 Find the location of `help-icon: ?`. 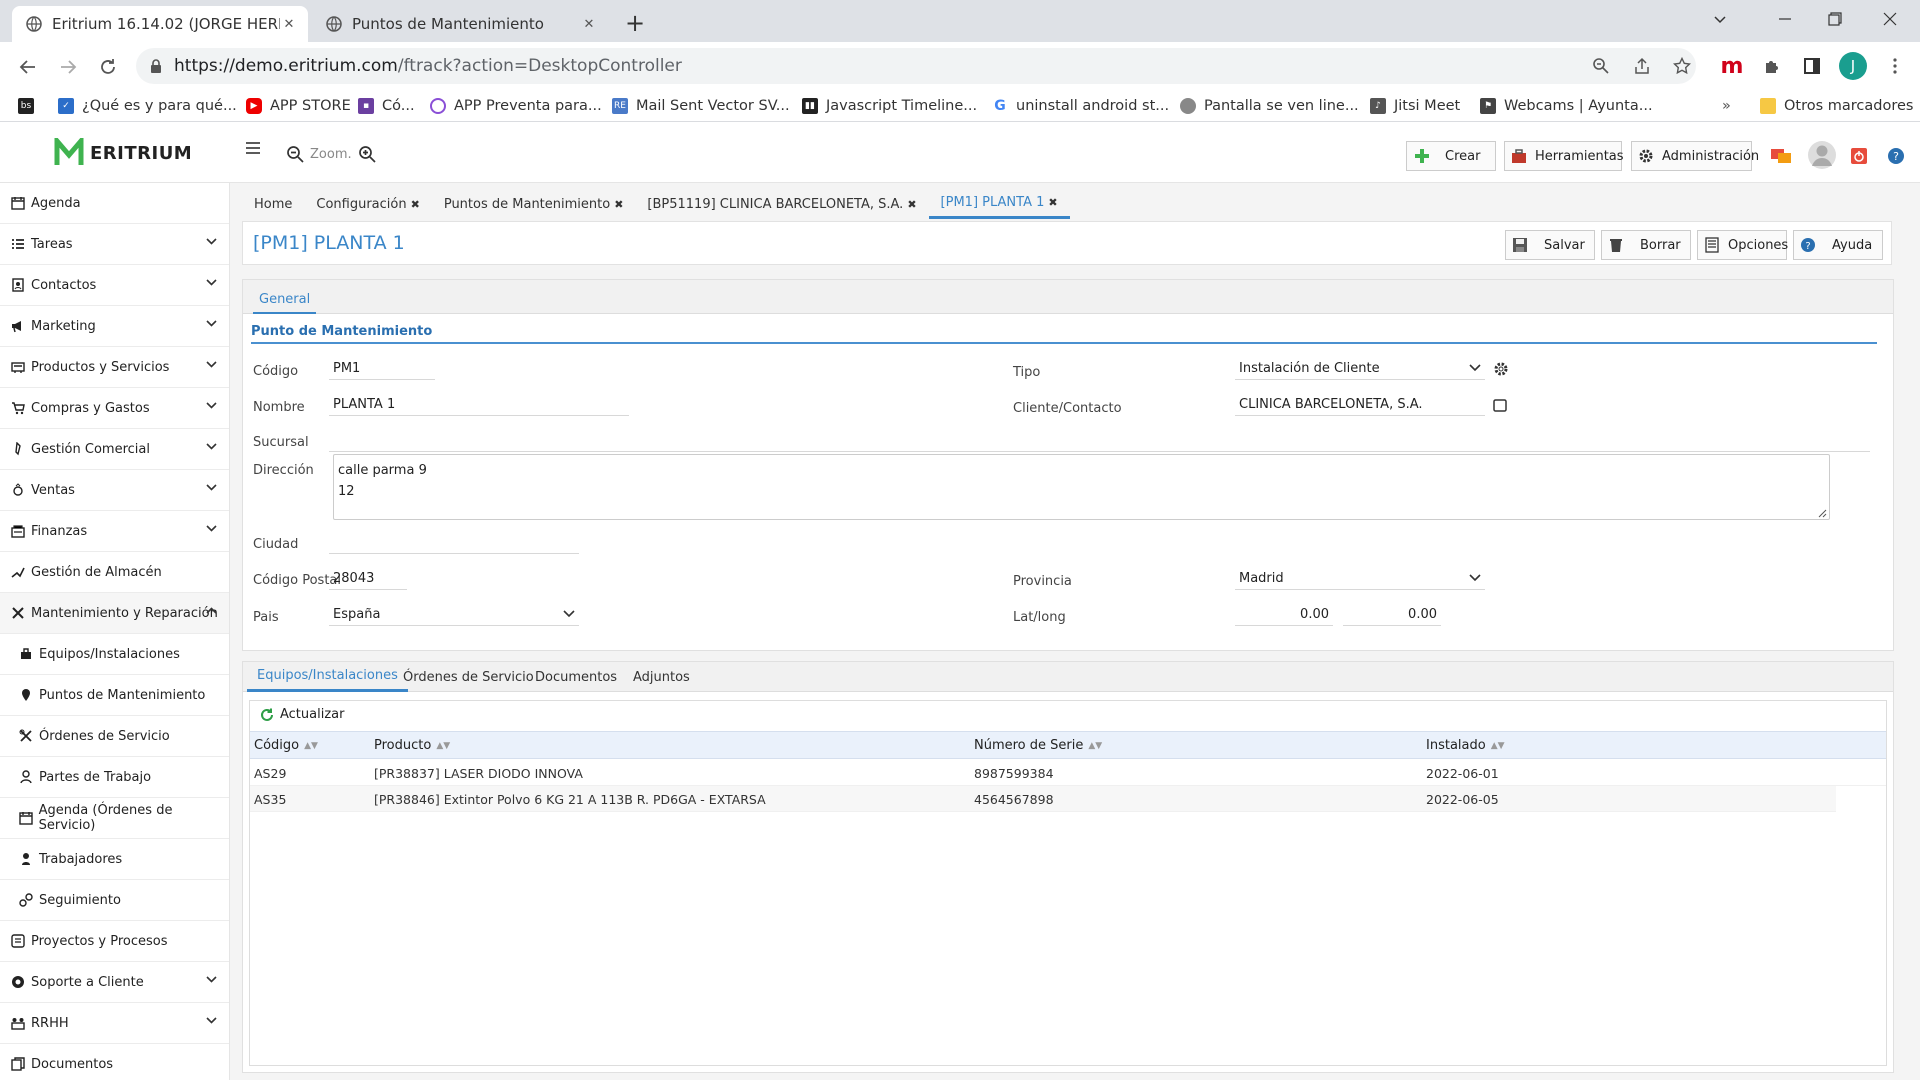

help-icon: ? is located at coordinates (1896, 156).